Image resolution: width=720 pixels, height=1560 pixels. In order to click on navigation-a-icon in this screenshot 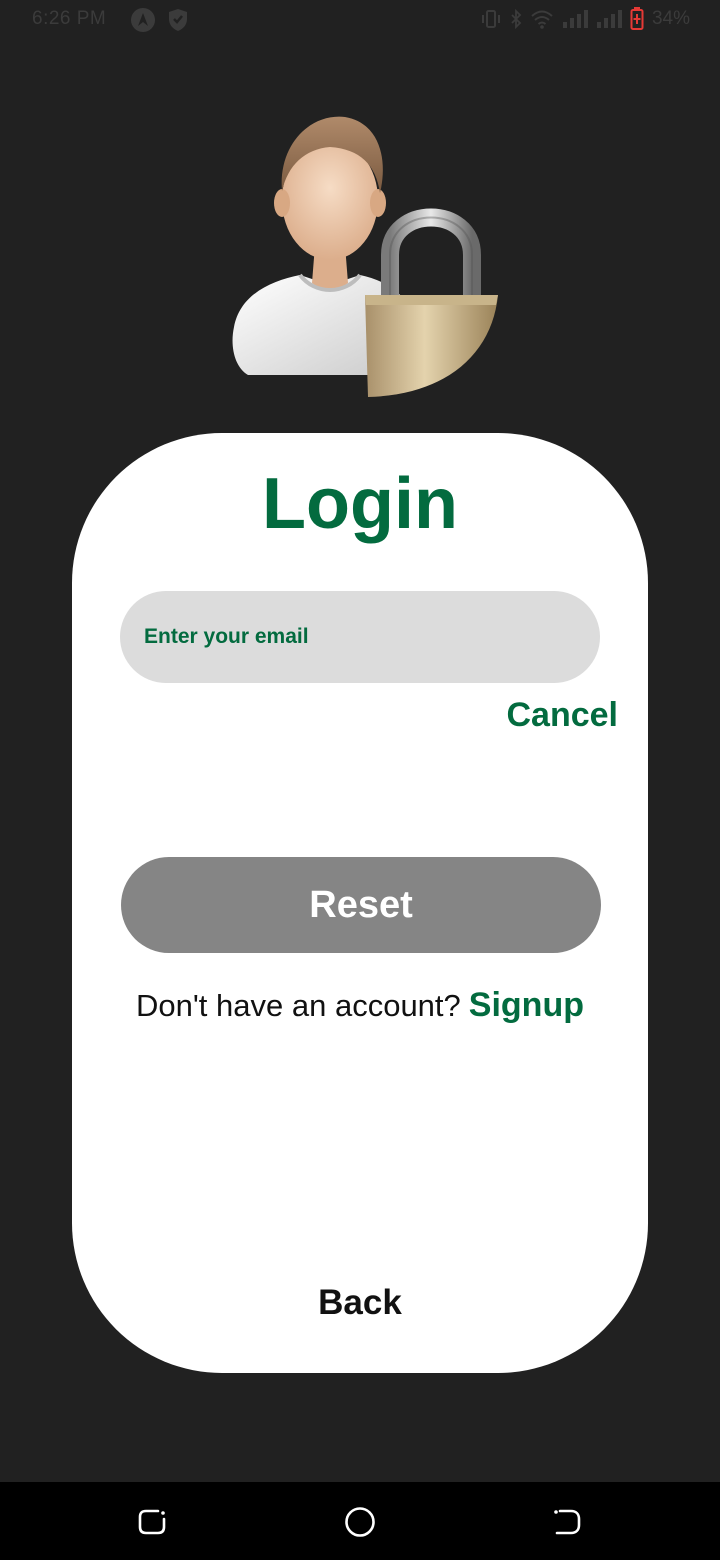, I will do `click(143, 20)`.